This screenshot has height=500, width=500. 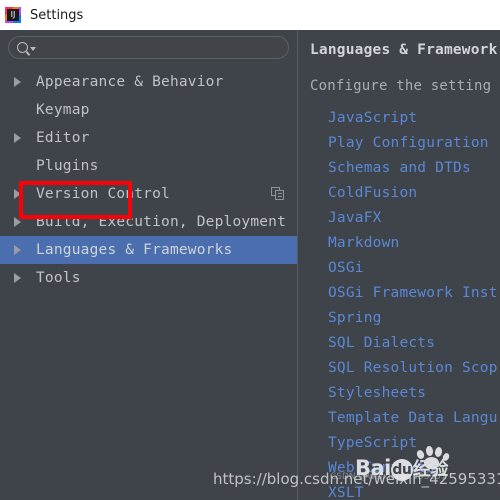 I want to click on link-xslt: XSLT, so click(x=414, y=490).